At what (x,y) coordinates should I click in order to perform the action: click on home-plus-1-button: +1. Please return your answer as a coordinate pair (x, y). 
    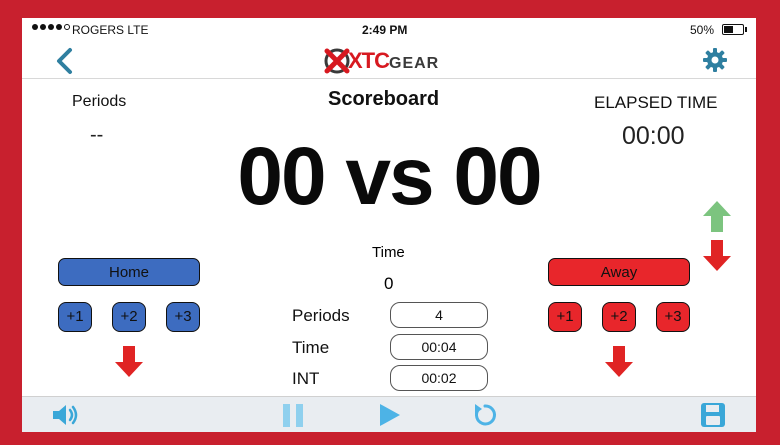
    Looking at the image, I should click on (75, 317).